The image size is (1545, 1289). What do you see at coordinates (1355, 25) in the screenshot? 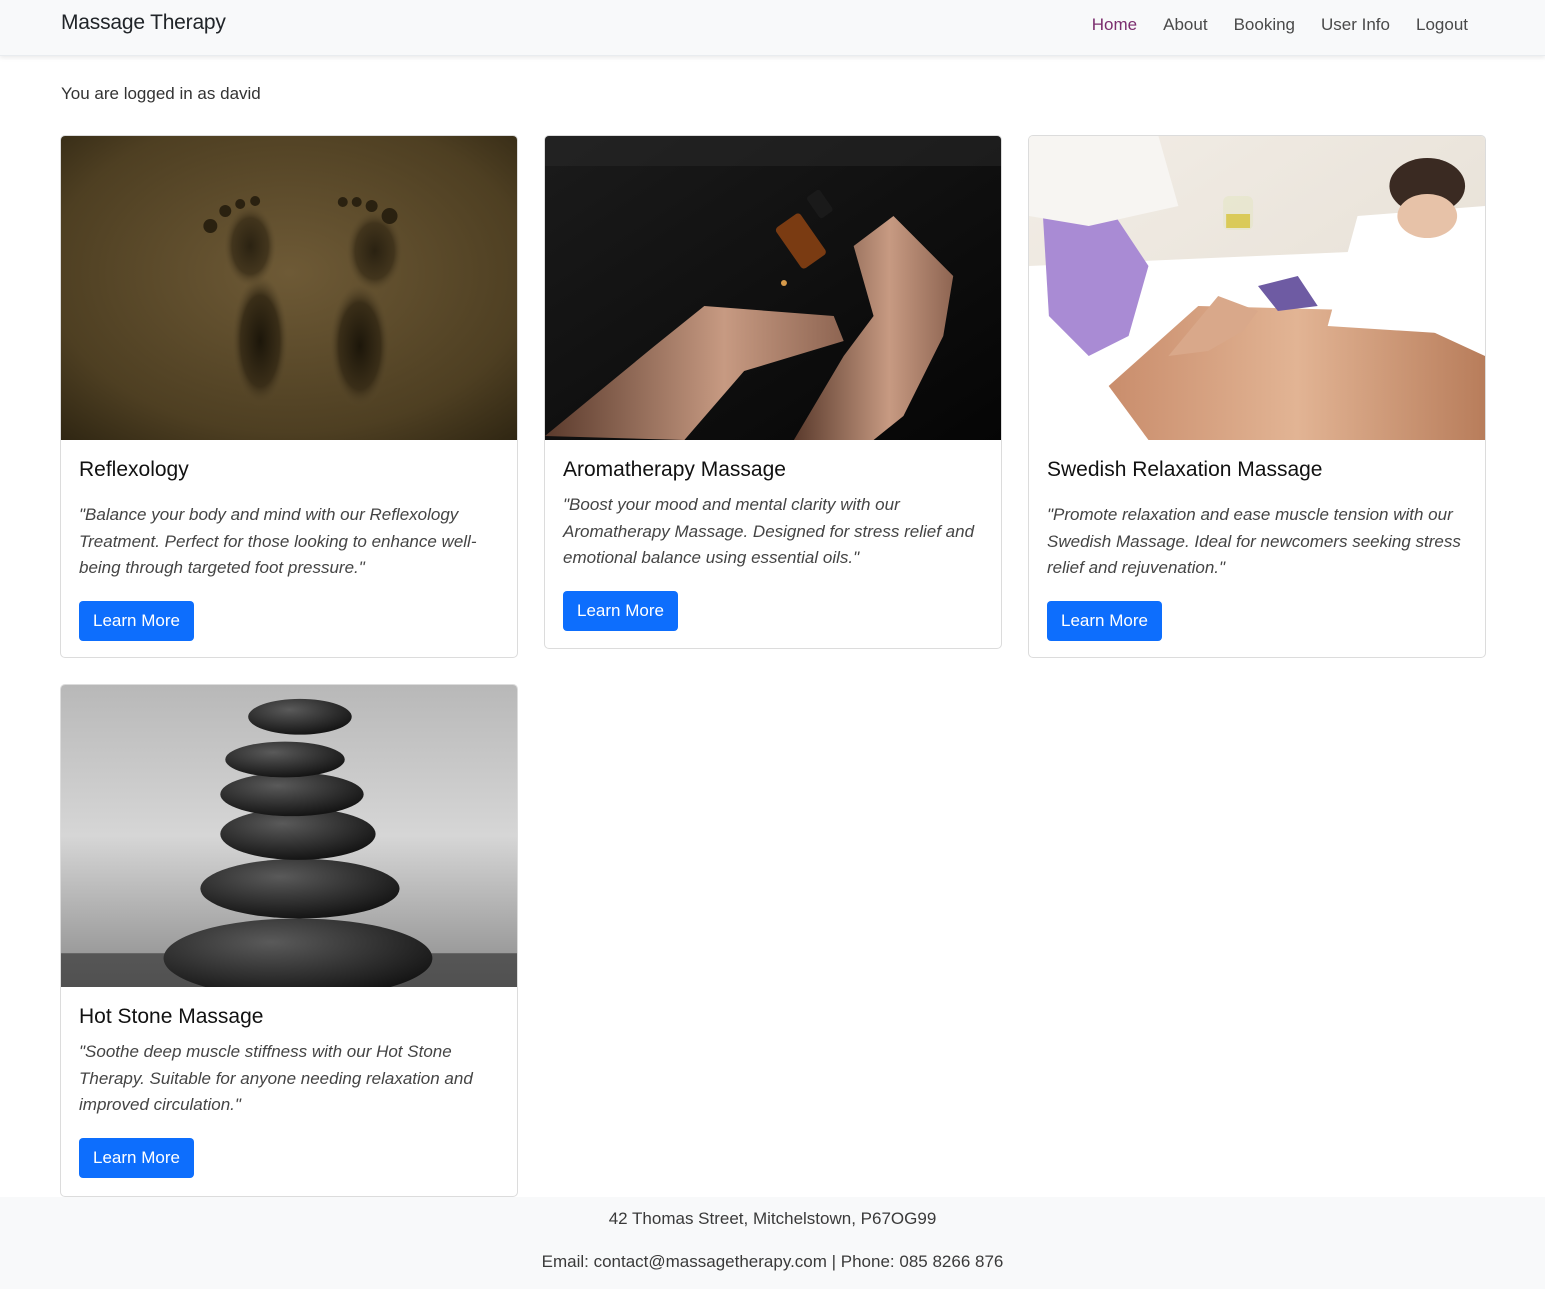
I see `nav-user-info-link: User Info` at bounding box center [1355, 25].